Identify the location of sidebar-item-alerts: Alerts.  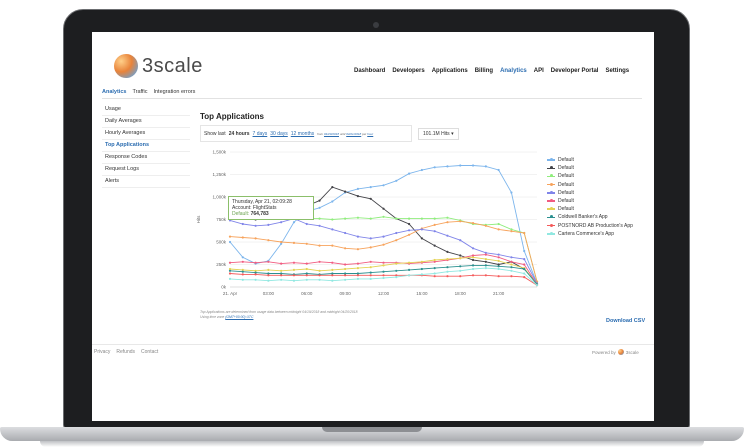
(146, 182).